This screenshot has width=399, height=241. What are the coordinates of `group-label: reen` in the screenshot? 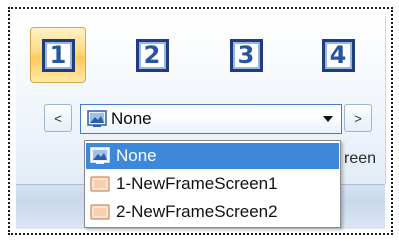 It's located at (360, 158).